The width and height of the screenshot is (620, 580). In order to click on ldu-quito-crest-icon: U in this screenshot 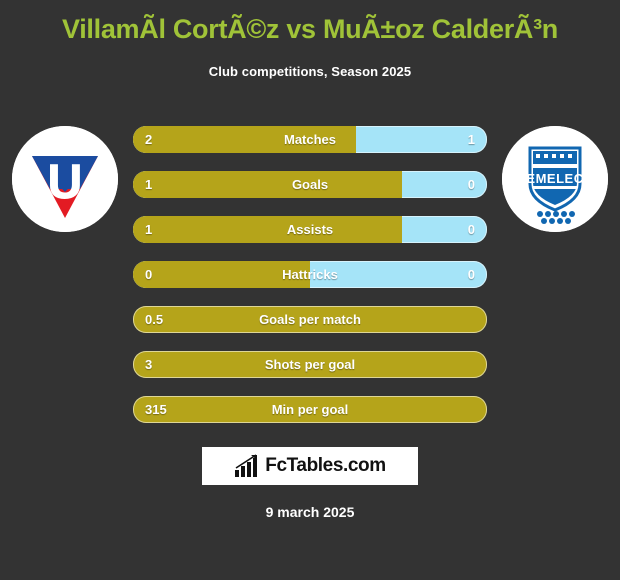, I will do `click(65, 179)`.